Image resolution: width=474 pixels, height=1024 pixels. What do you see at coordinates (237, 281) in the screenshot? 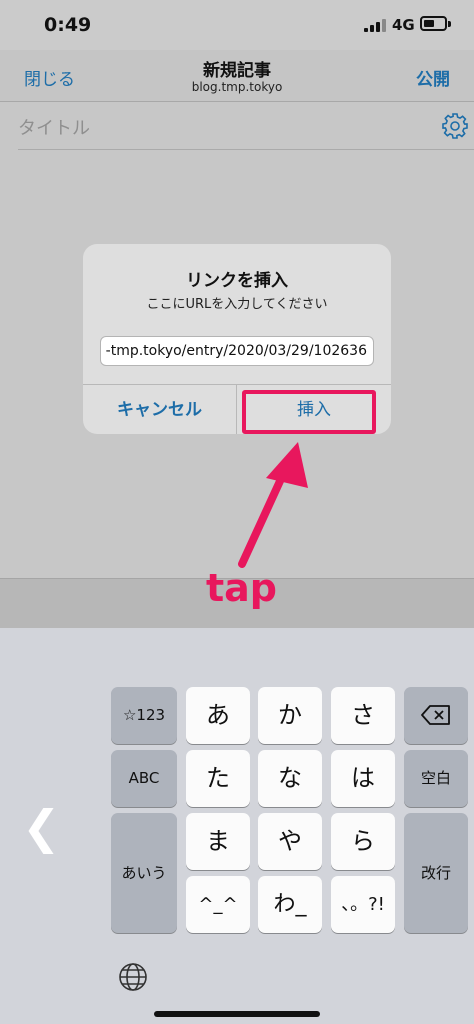
I see `dialog-title: リンクを挿入` at bounding box center [237, 281].